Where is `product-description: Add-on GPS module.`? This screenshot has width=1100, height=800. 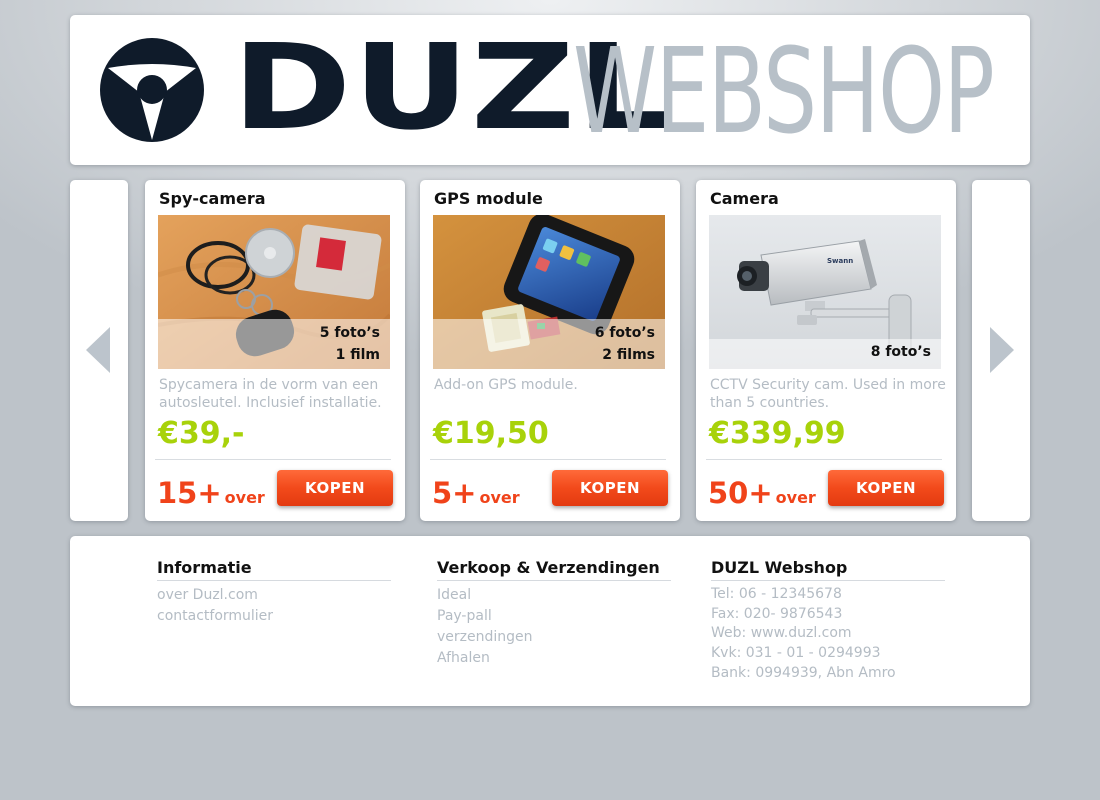 product-description: Add-on GPS module. is located at coordinates (506, 385).